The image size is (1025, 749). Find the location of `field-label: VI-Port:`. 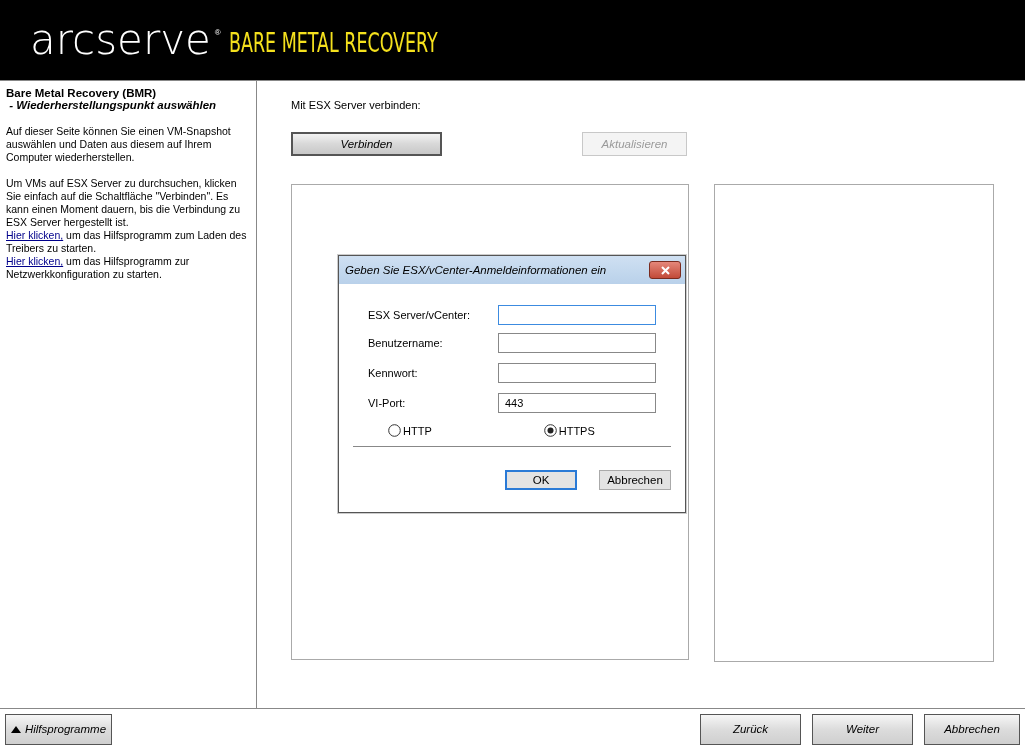

field-label: VI-Port: is located at coordinates (387, 403).